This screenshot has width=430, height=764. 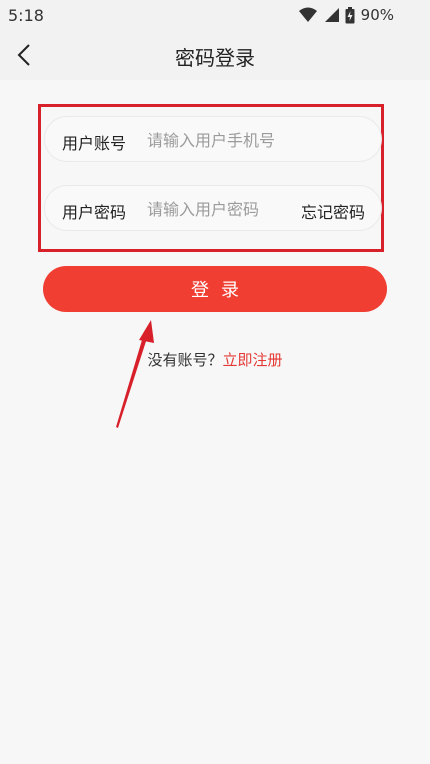 I want to click on status-bar: 5:18 90%, so click(x=215, y=15).